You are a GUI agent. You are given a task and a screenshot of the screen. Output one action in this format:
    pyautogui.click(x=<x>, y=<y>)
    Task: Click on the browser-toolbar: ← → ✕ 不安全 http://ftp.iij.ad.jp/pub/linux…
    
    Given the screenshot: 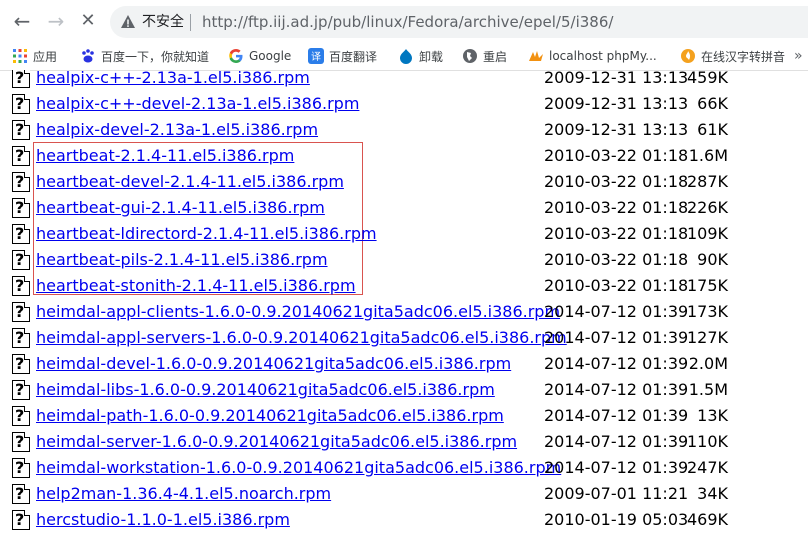 What is the action you would take?
    pyautogui.click(x=404, y=21)
    